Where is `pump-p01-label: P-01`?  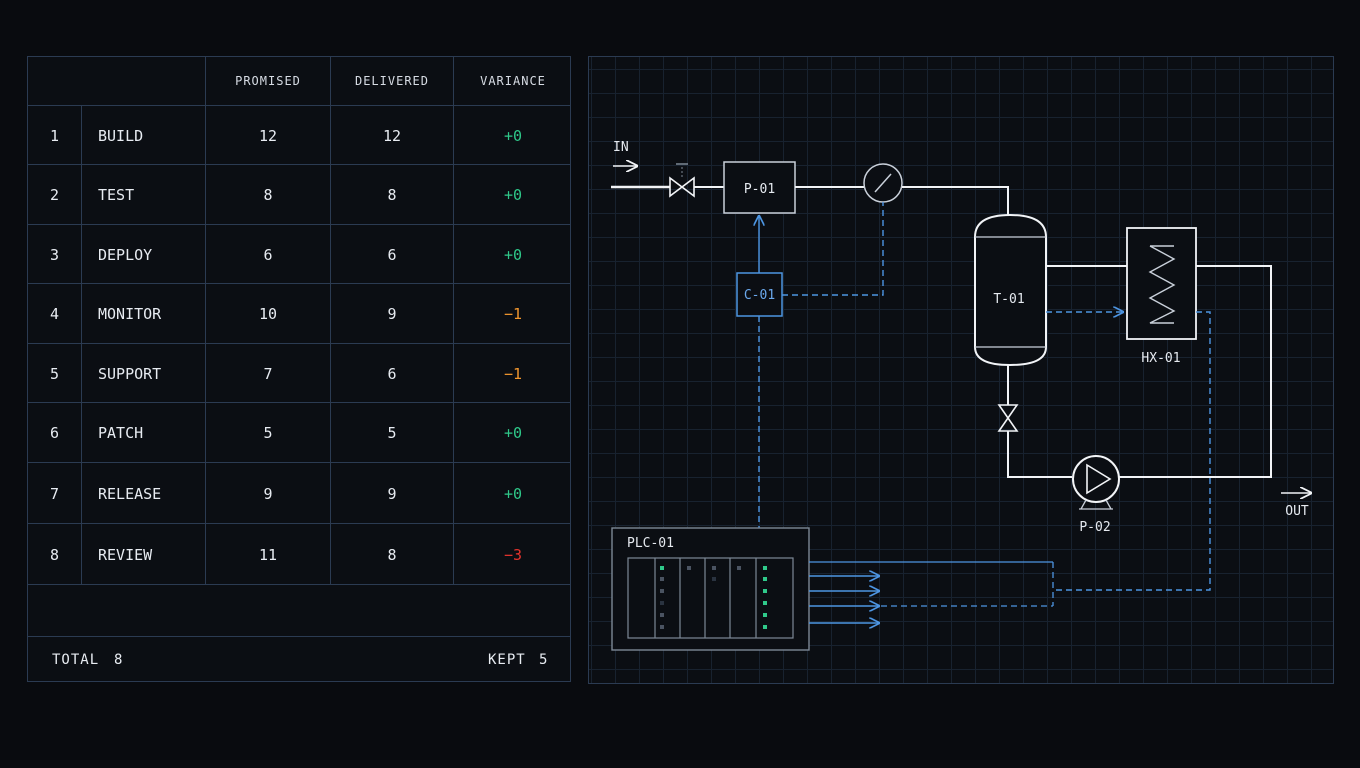 pump-p01-label: P-01 is located at coordinates (759, 189).